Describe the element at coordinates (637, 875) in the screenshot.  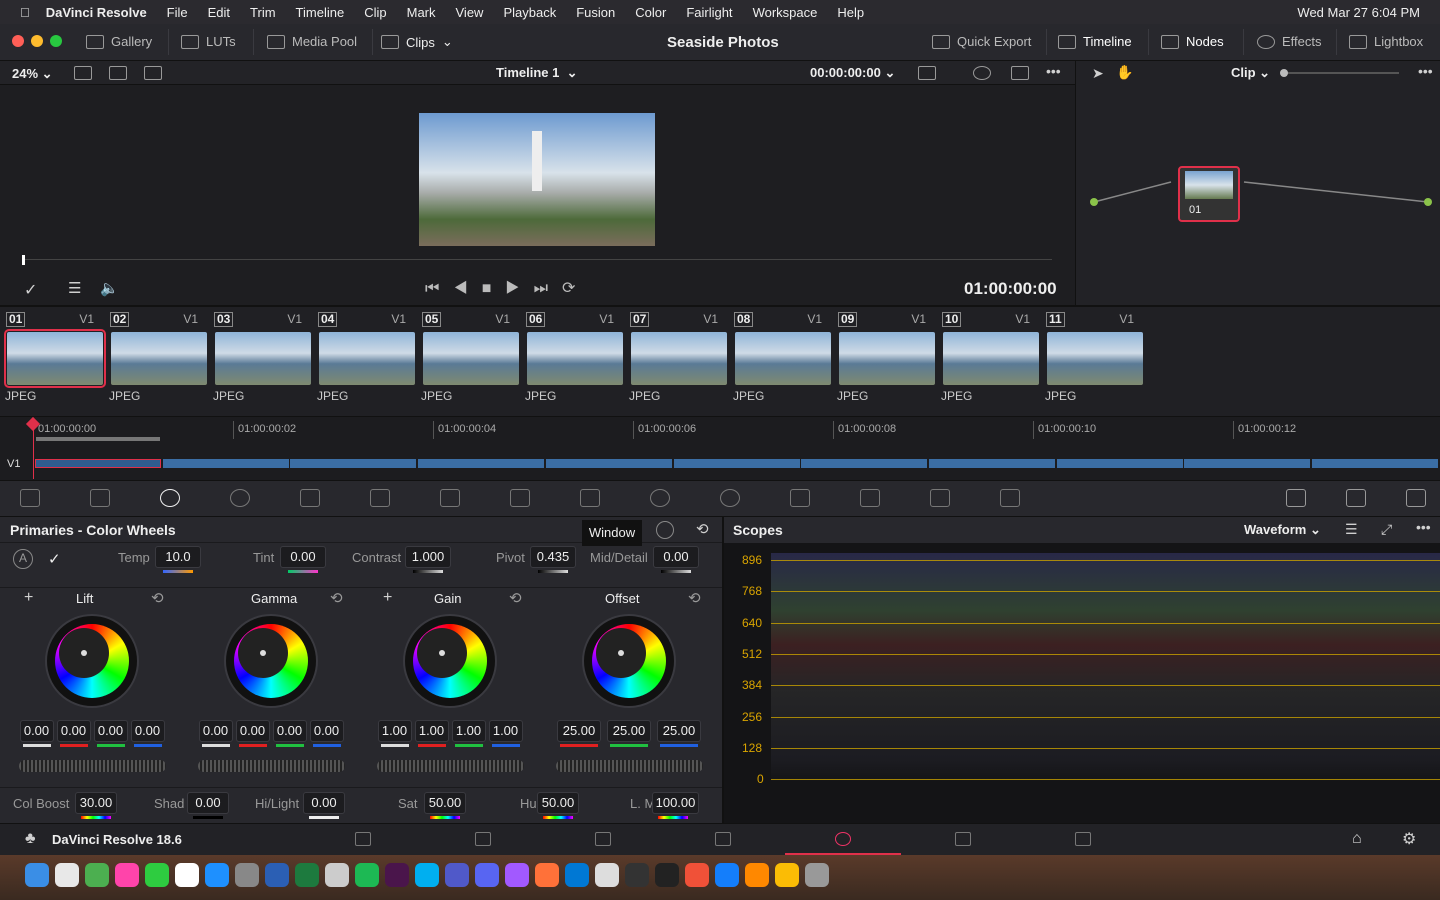
I see `dock-github-icon` at that location.